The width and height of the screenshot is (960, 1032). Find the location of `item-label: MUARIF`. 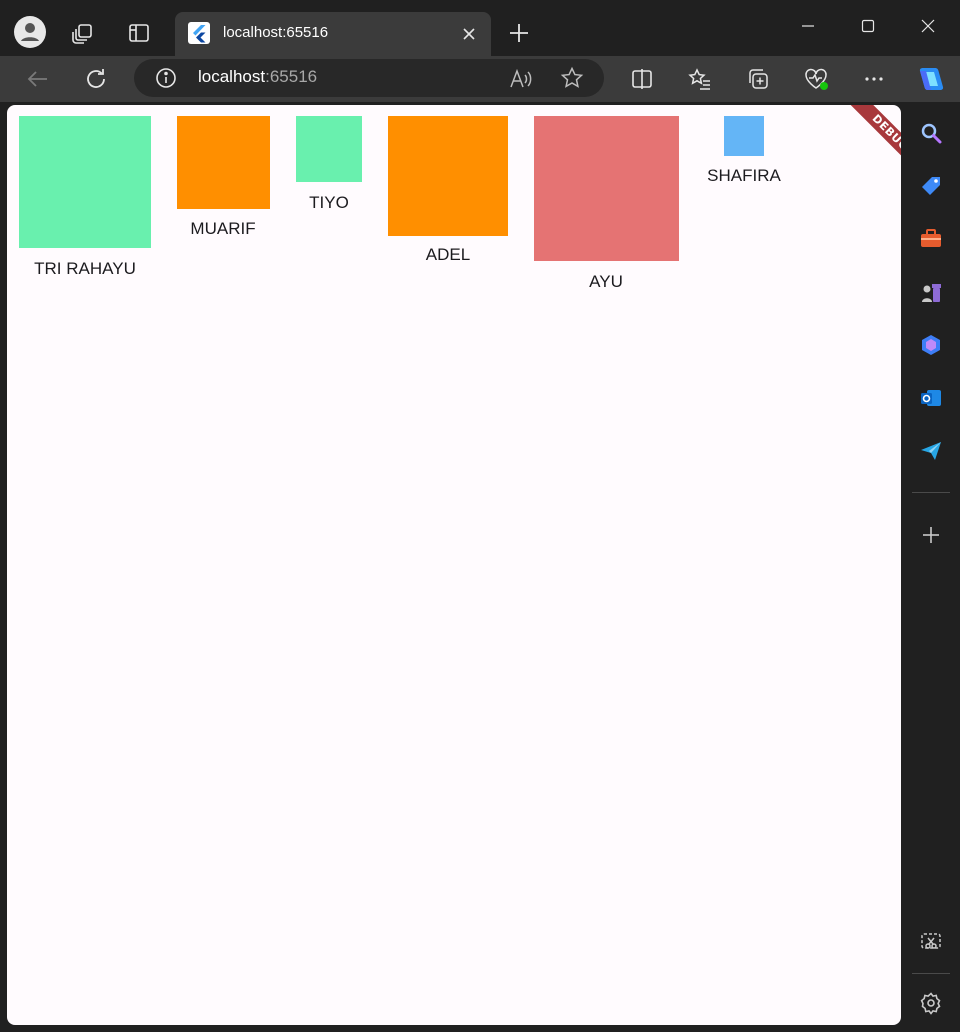

item-label: MUARIF is located at coordinates (223, 228).